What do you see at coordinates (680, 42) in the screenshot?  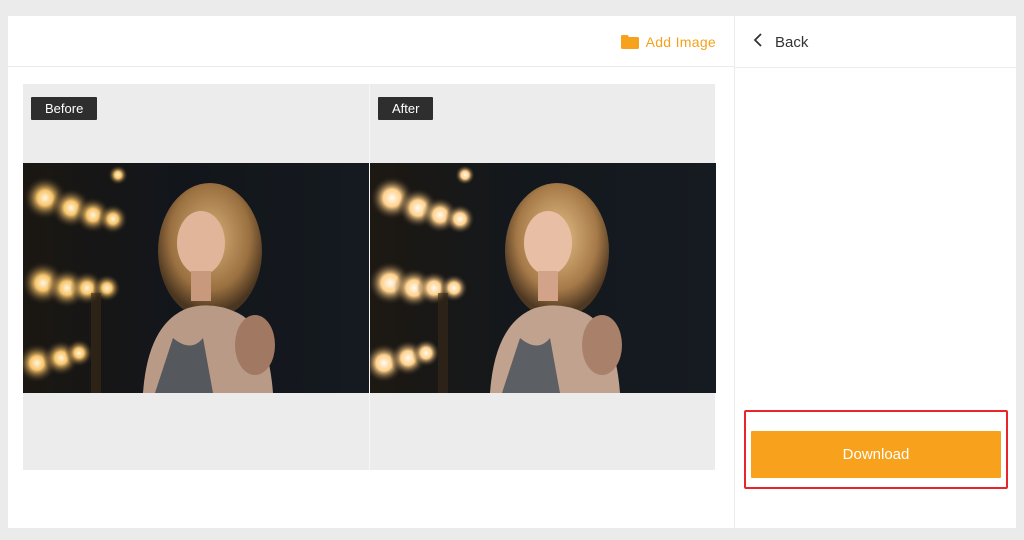 I see `add-image-label: Add Image` at bounding box center [680, 42].